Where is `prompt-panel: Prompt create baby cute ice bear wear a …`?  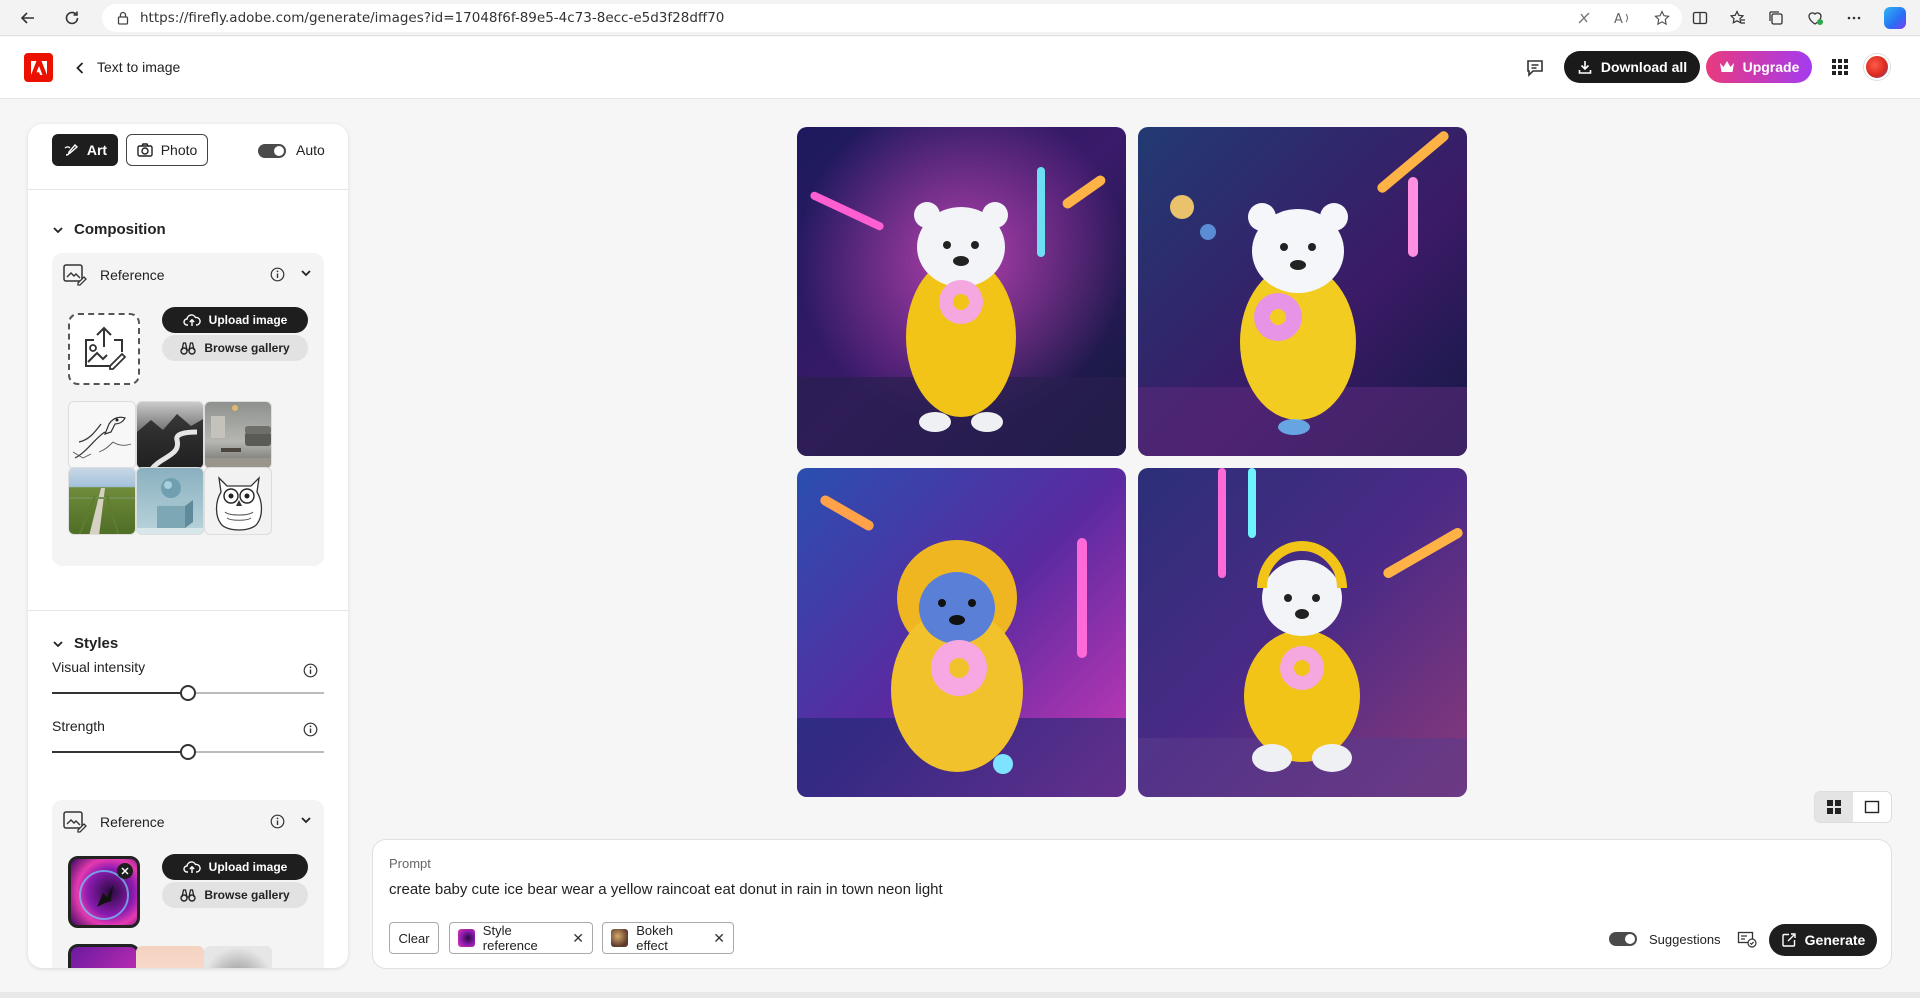 prompt-panel: Prompt create baby cute ice bear wear a … is located at coordinates (1132, 904).